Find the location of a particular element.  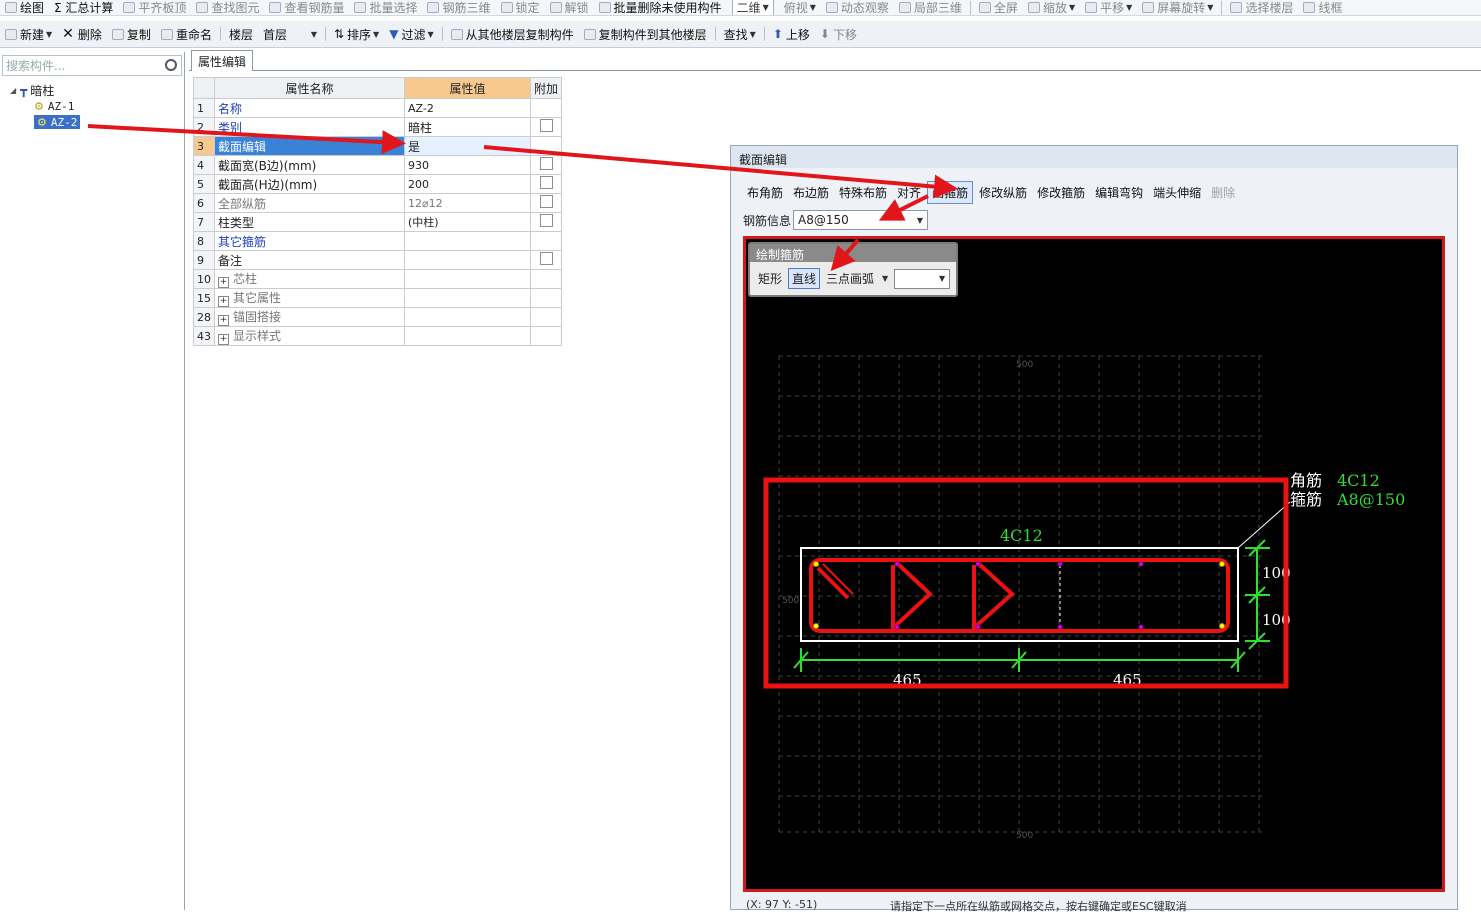

coordinates-readout: (X: 97 Y: -51) is located at coordinates (782, 904).